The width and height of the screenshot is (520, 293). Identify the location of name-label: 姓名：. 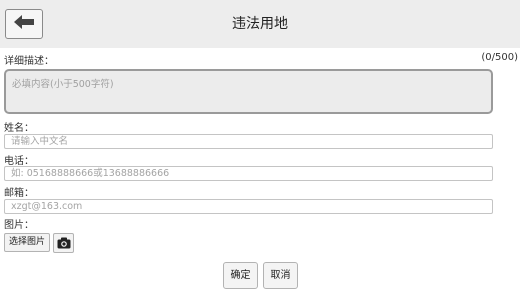
(19, 128).